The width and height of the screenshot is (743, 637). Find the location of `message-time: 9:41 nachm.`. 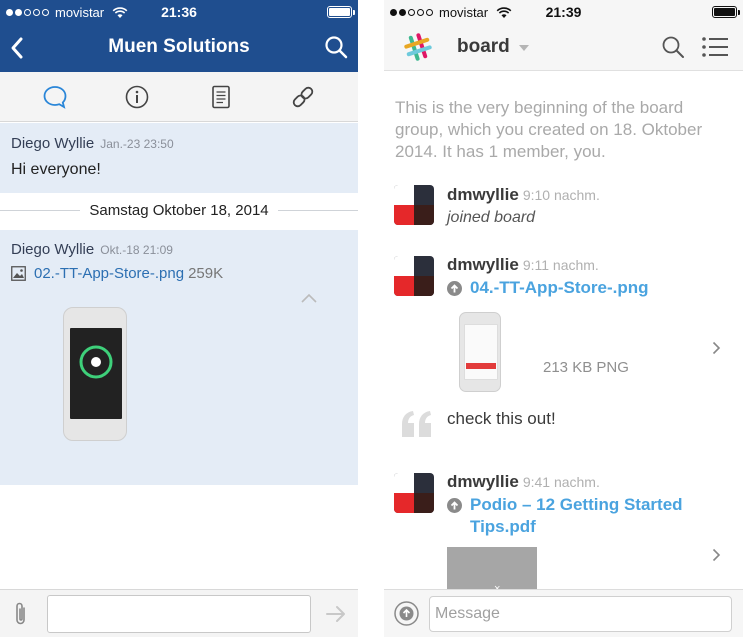

message-time: 9:41 nachm. is located at coordinates (561, 482).